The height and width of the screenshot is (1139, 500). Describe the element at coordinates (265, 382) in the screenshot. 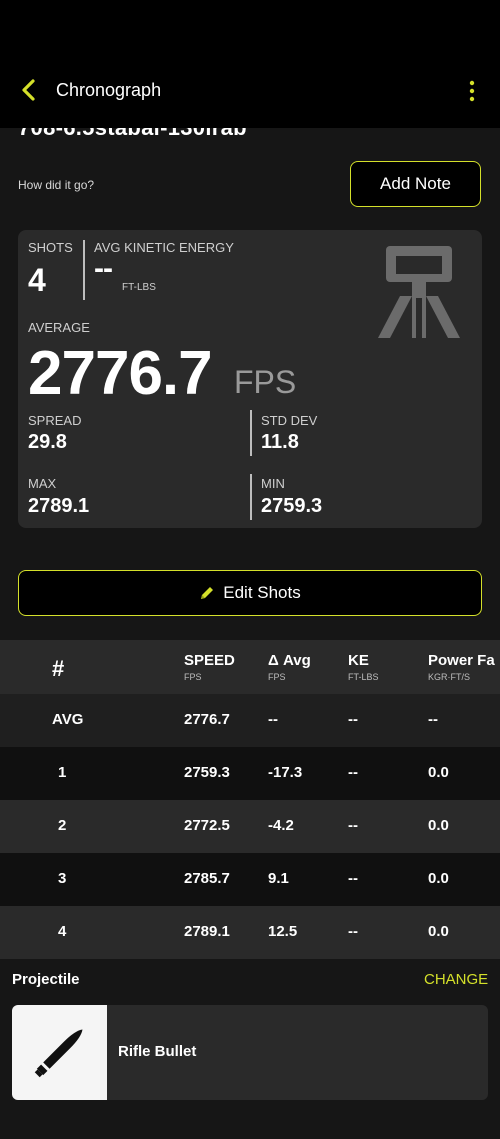

I see `average-unit: FPS` at that location.